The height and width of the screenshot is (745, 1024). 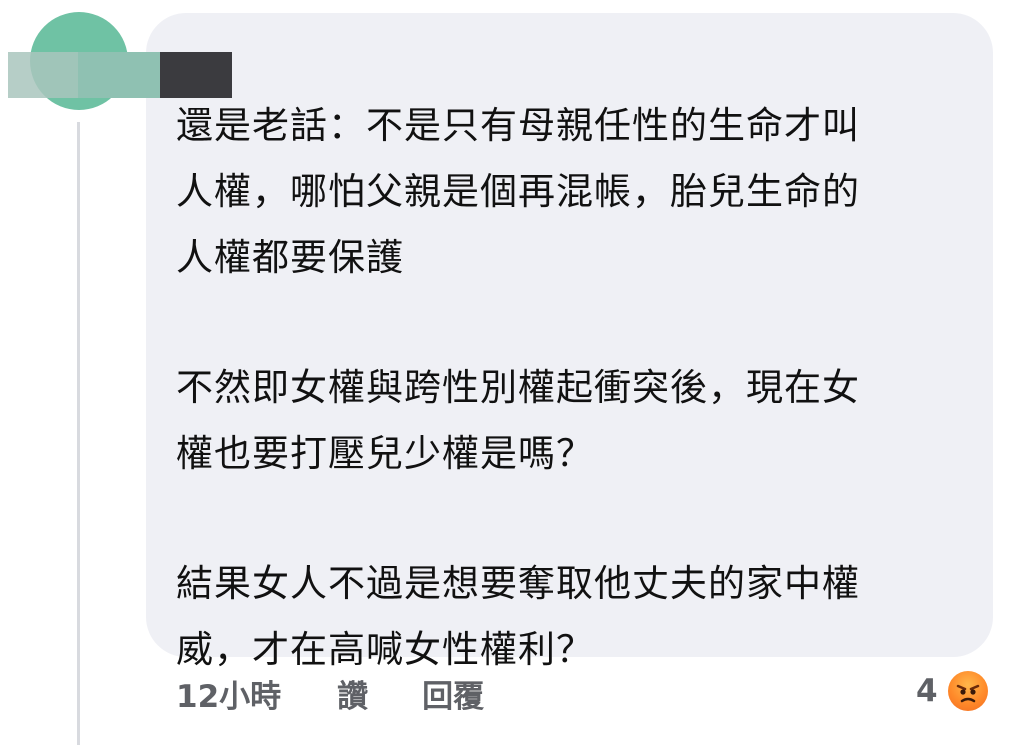 I want to click on comment-paragraph-2: 不然即女權與跨性別權起衝突後，現在女 權也要打壓兒少權是嗎？, so click(x=518, y=420).